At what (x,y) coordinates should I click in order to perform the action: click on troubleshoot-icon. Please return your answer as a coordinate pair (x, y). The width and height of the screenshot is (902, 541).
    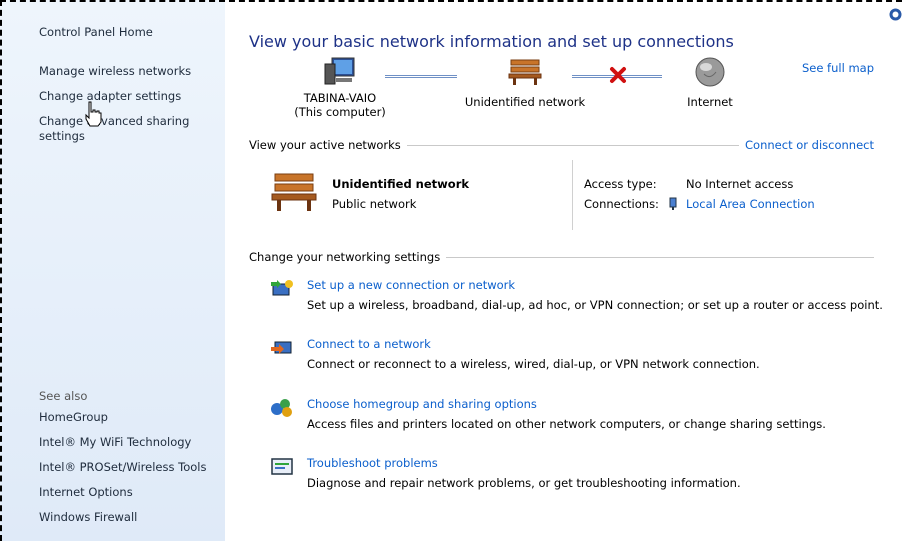
    Looking at the image, I should click on (282, 466).